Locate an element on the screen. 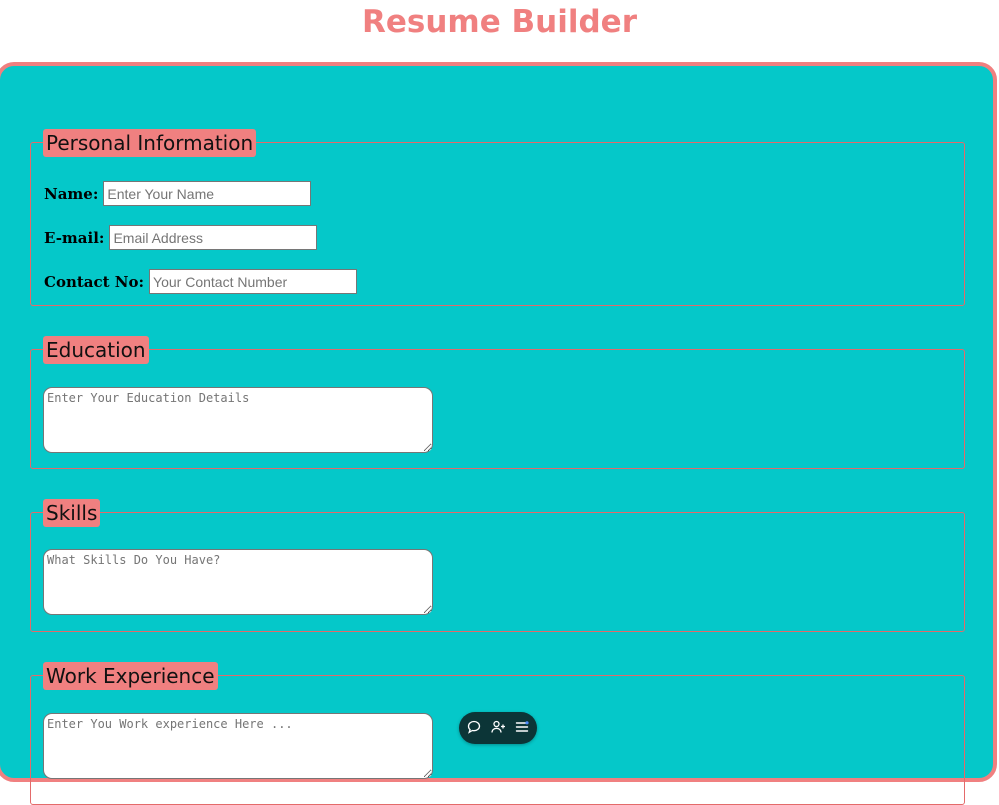  work-experience-textarea is located at coordinates (238, 746).